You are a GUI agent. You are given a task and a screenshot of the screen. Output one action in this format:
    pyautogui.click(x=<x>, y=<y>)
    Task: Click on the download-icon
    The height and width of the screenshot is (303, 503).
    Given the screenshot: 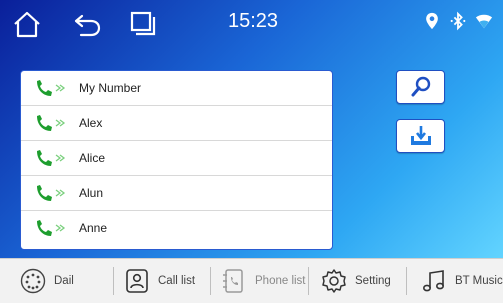 What is the action you would take?
    pyautogui.click(x=420, y=135)
    